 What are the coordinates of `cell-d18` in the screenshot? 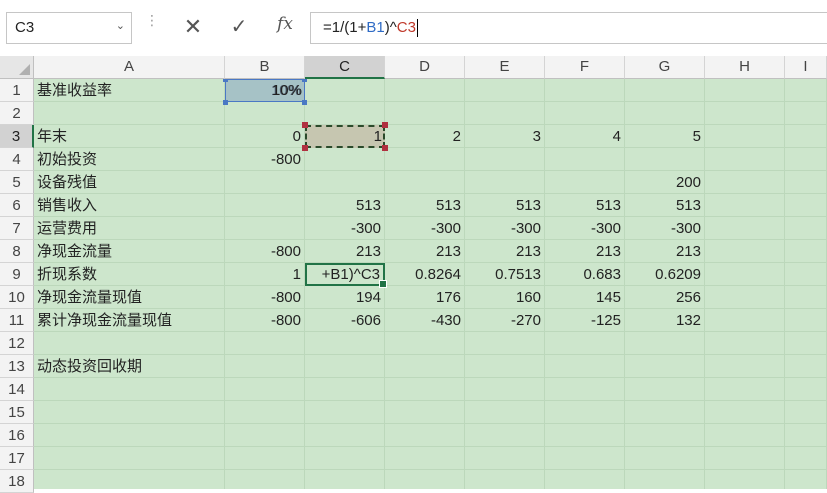 It's located at (425, 479).